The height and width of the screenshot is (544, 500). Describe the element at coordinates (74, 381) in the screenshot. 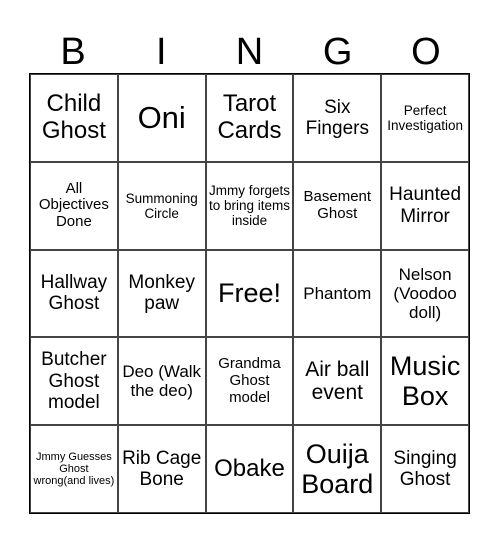

I see `bingo-cell: Butcher Ghost model` at that location.